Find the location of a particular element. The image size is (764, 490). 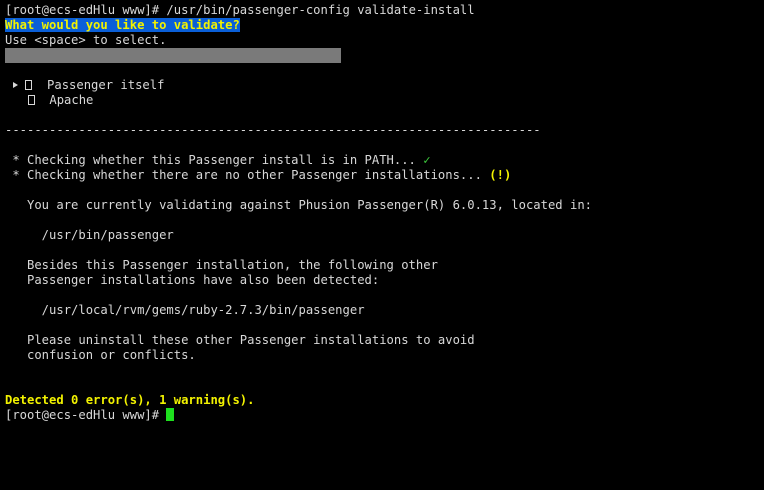

summary-line: Detected 0 error(s), 1 warning(s). is located at coordinates (129, 400).